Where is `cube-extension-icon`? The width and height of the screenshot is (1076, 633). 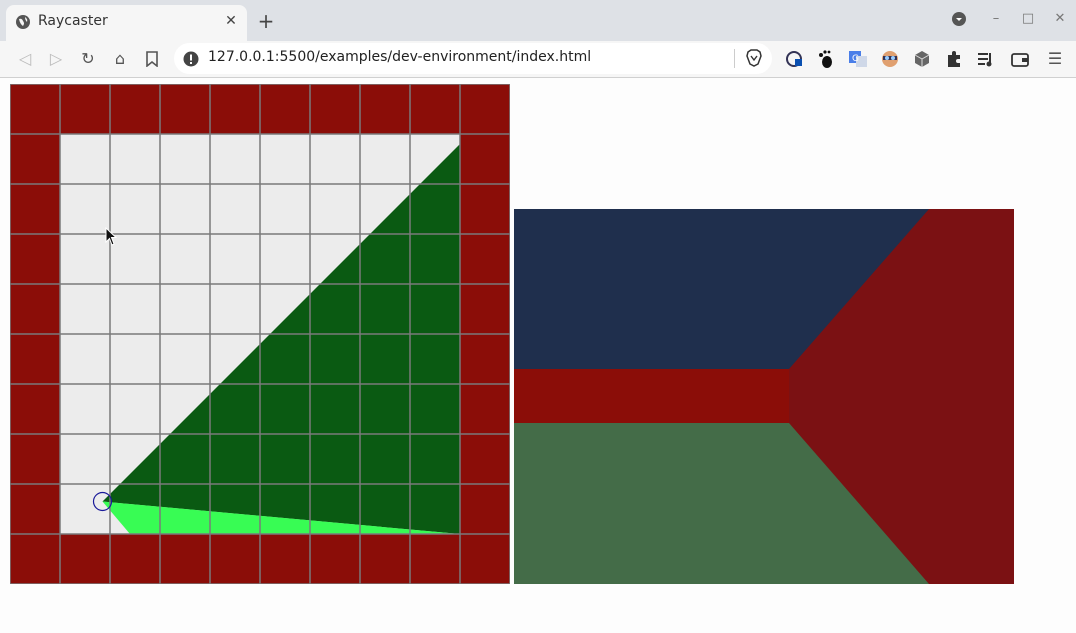
cube-extension-icon is located at coordinates (922, 59).